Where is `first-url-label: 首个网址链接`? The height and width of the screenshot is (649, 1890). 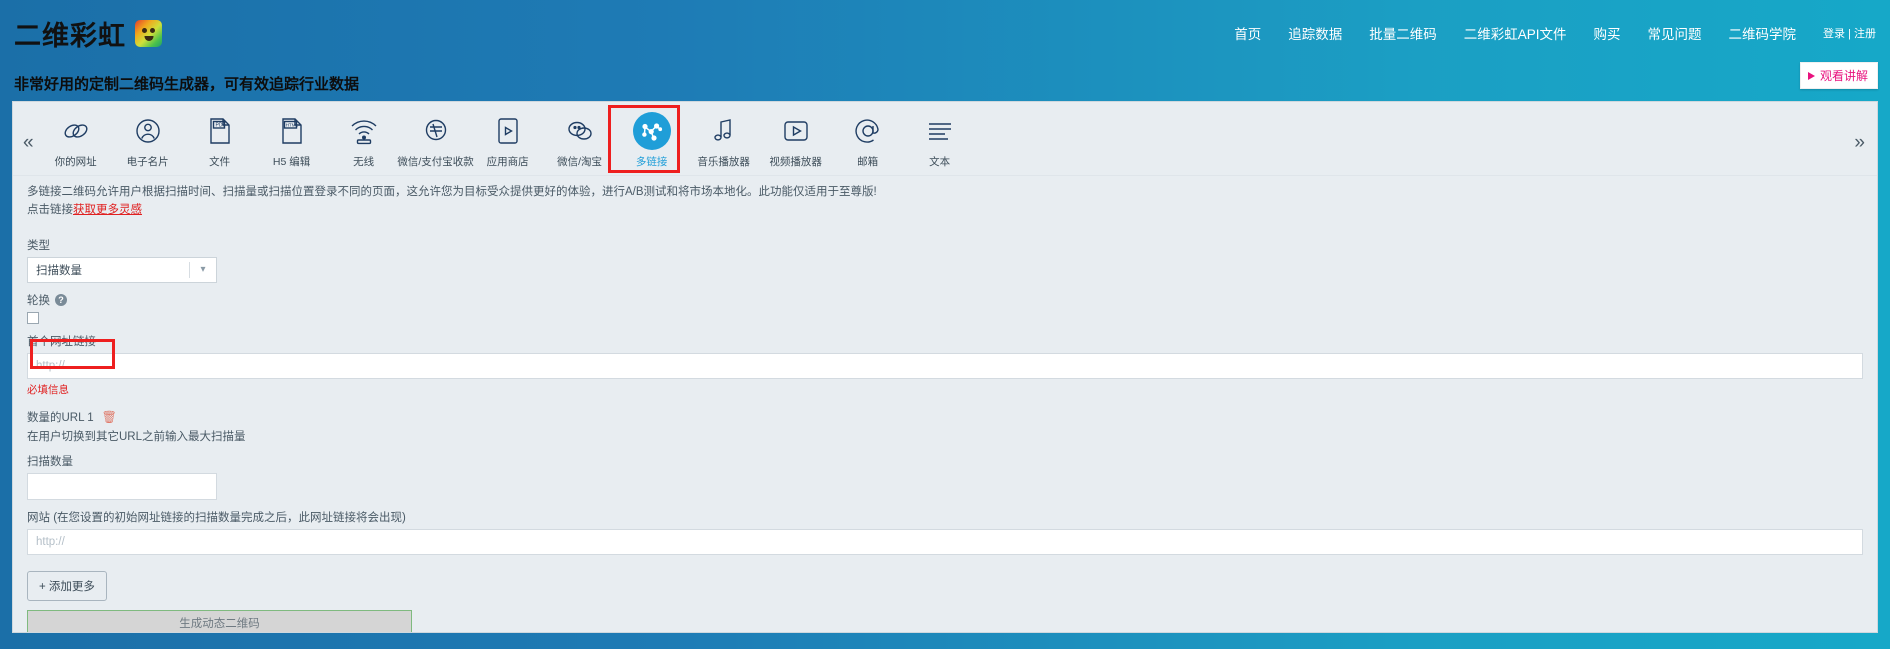 first-url-label: 首个网址链接 is located at coordinates (61, 341).